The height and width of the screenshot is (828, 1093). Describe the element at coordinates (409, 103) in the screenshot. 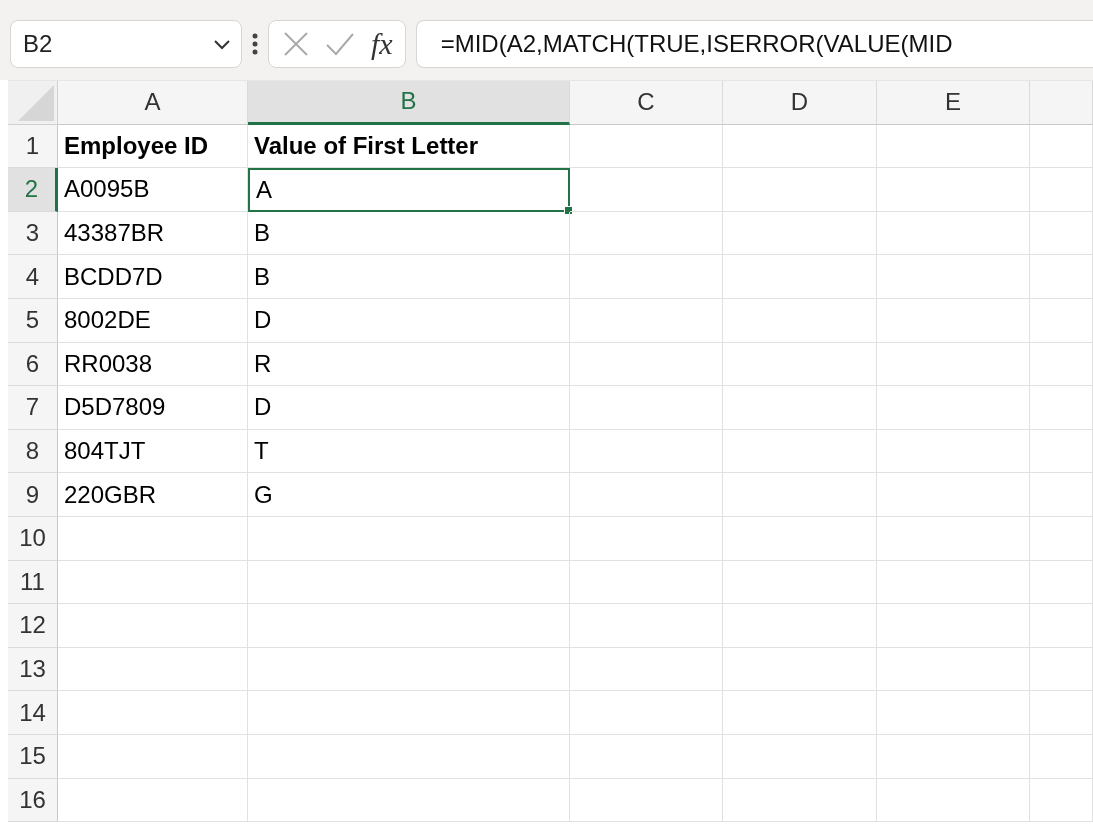

I see `column-header: B` at that location.